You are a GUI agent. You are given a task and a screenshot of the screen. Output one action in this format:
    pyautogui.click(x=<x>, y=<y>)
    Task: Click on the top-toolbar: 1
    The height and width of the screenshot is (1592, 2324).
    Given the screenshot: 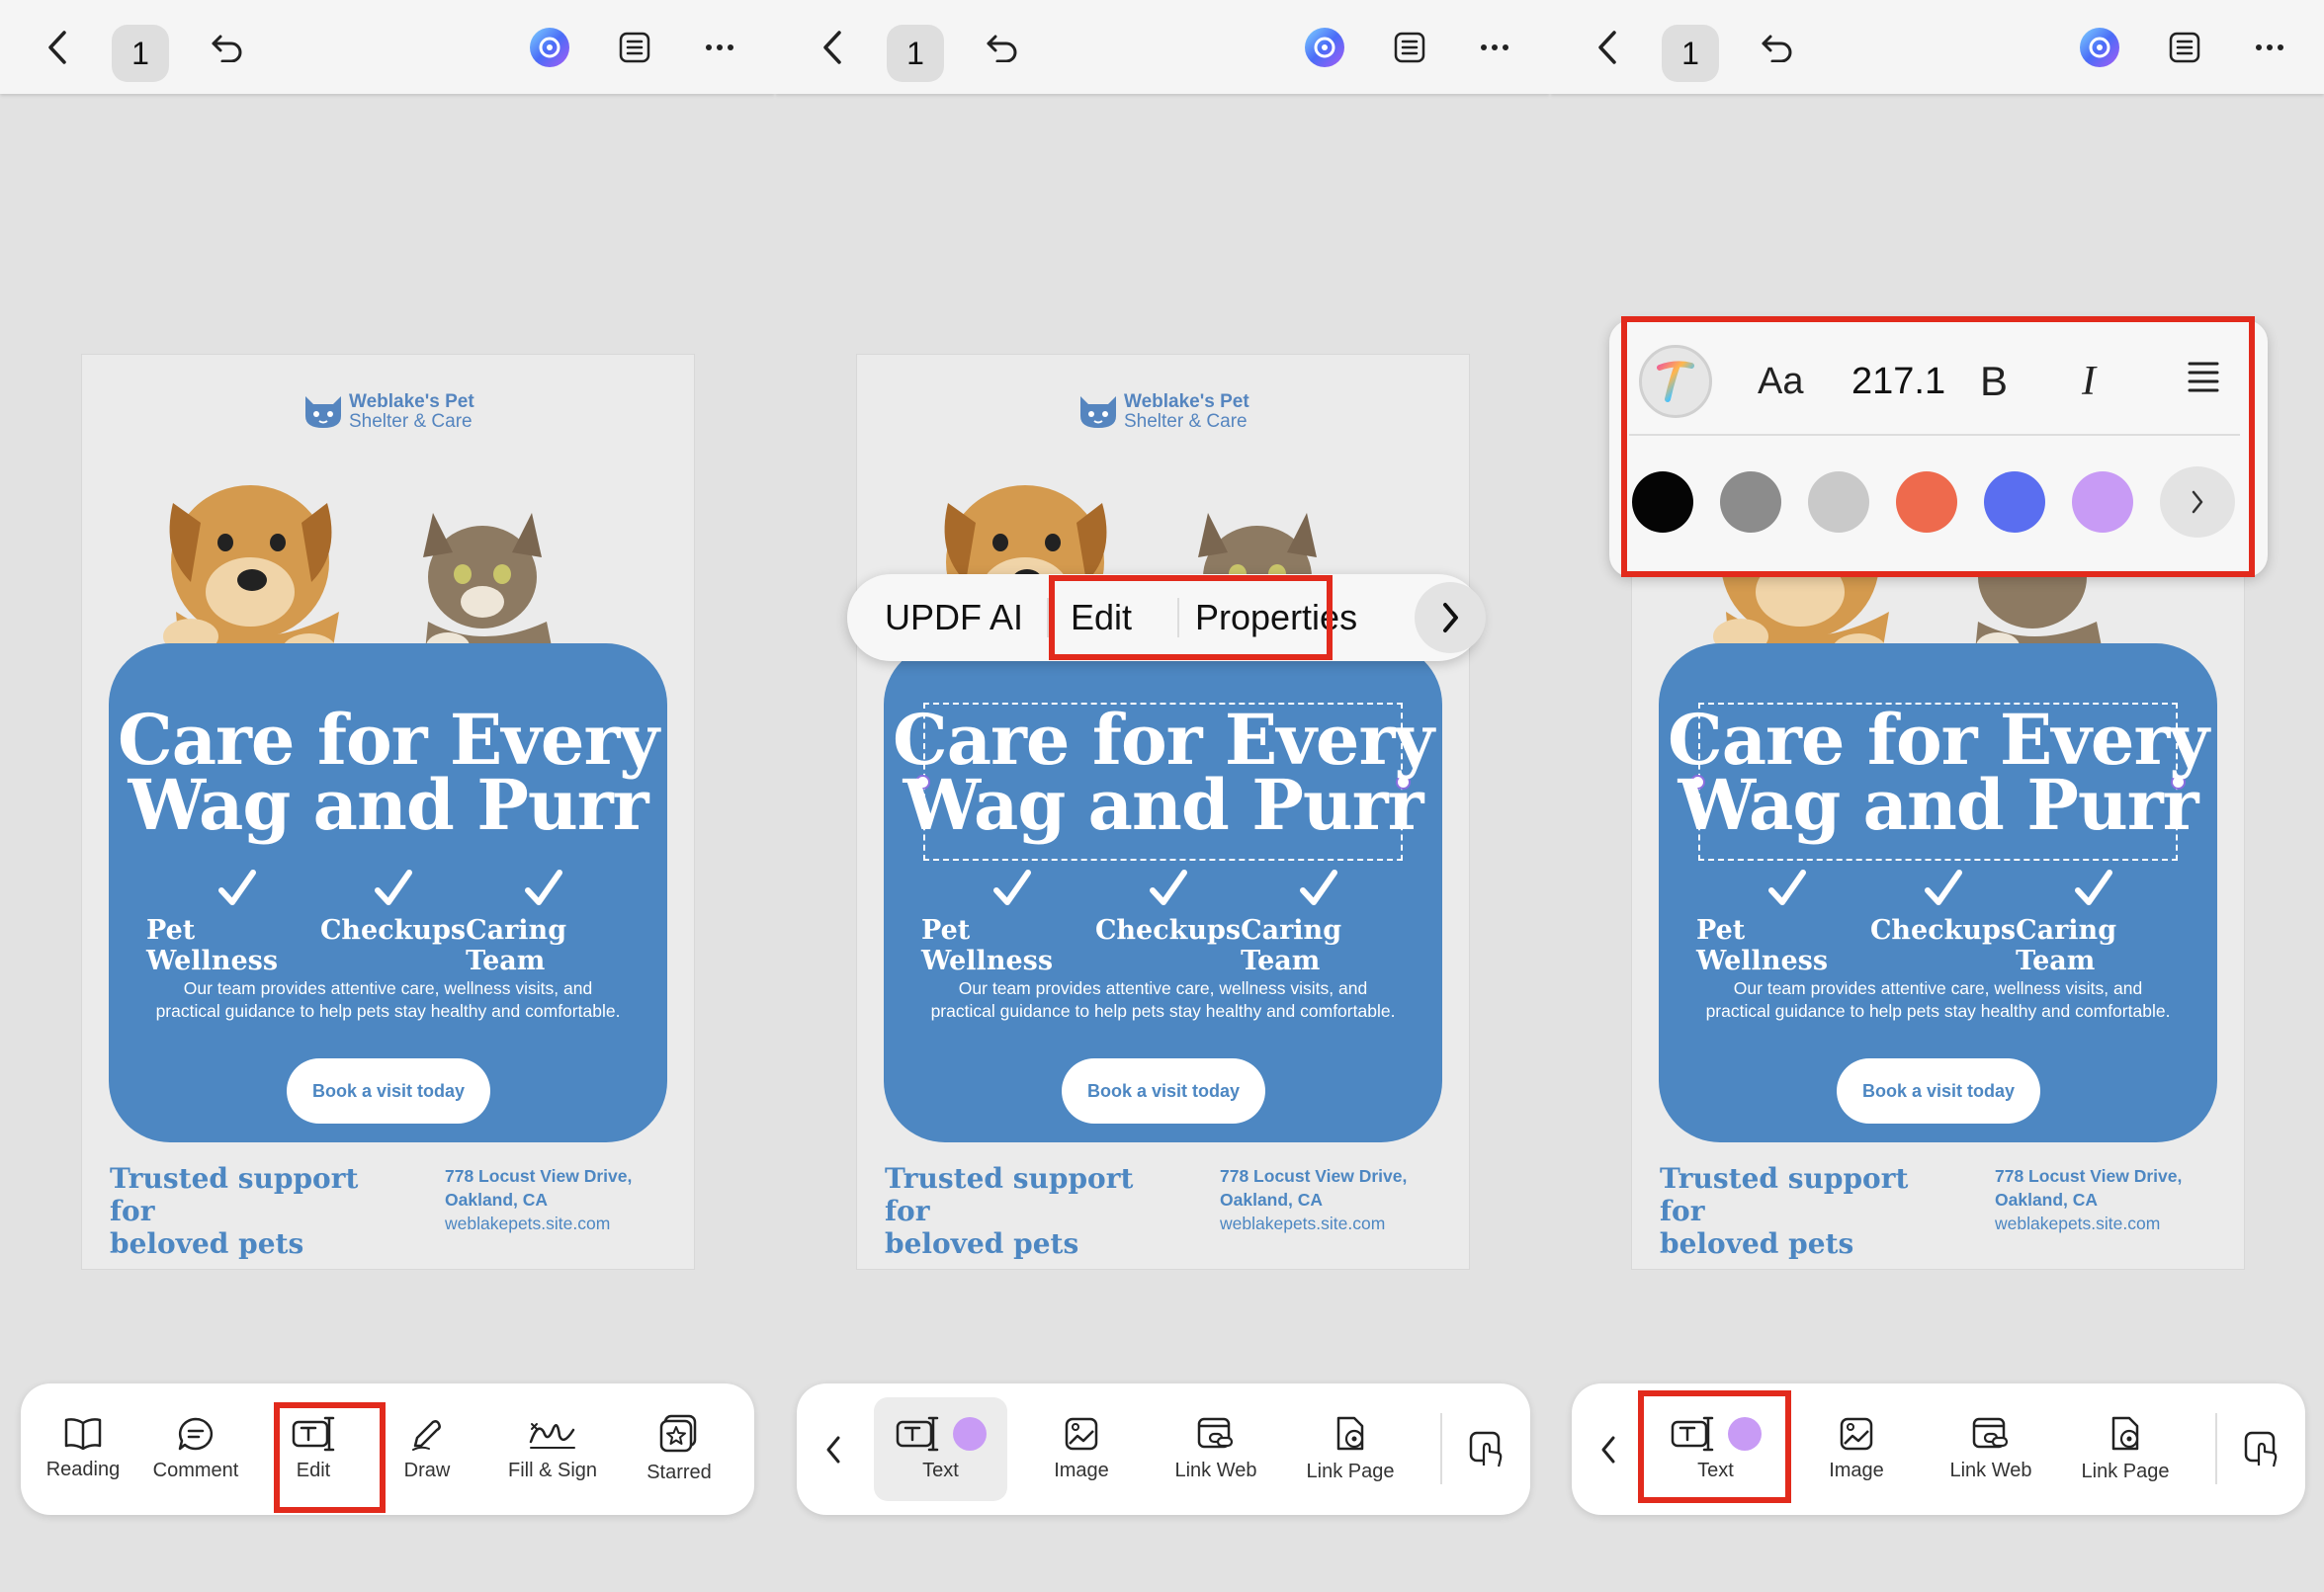 What is the action you would take?
    pyautogui.click(x=387, y=47)
    